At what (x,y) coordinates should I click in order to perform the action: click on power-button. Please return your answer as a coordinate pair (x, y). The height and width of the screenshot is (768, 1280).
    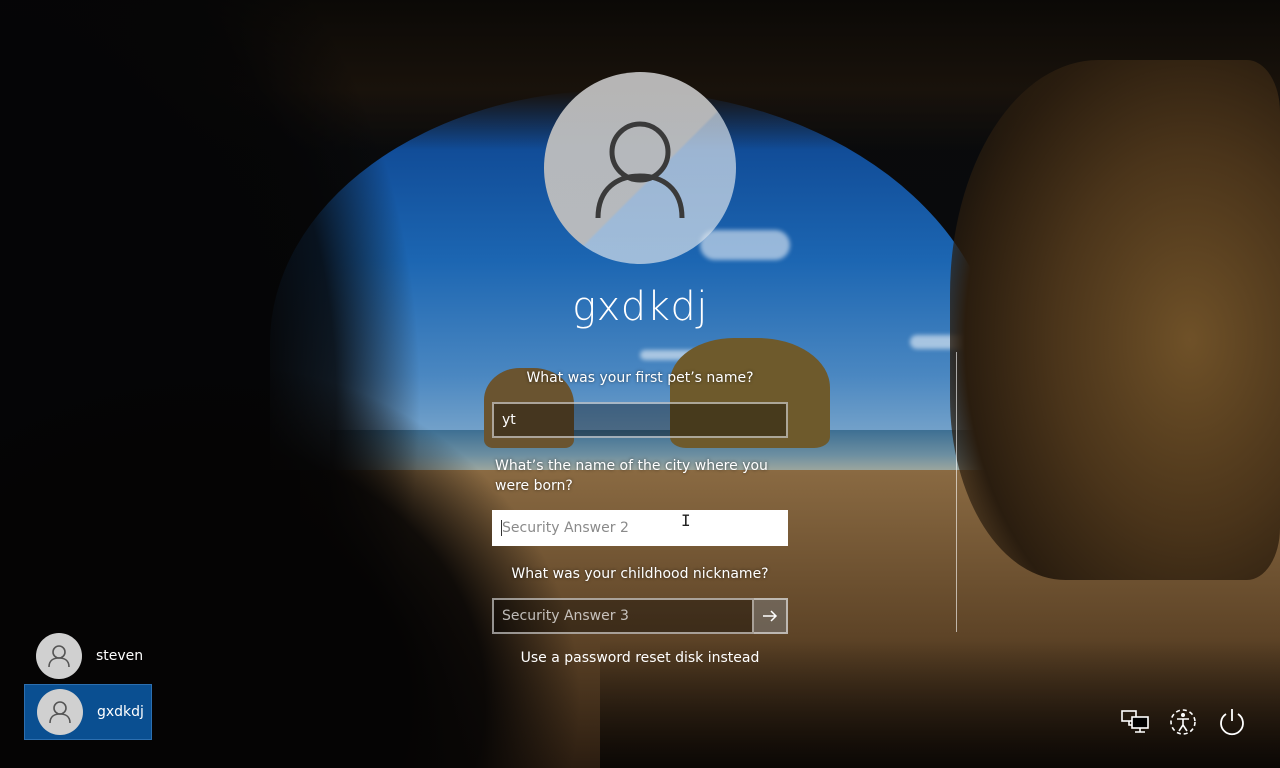
    Looking at the image, I should click on (1232, 722).